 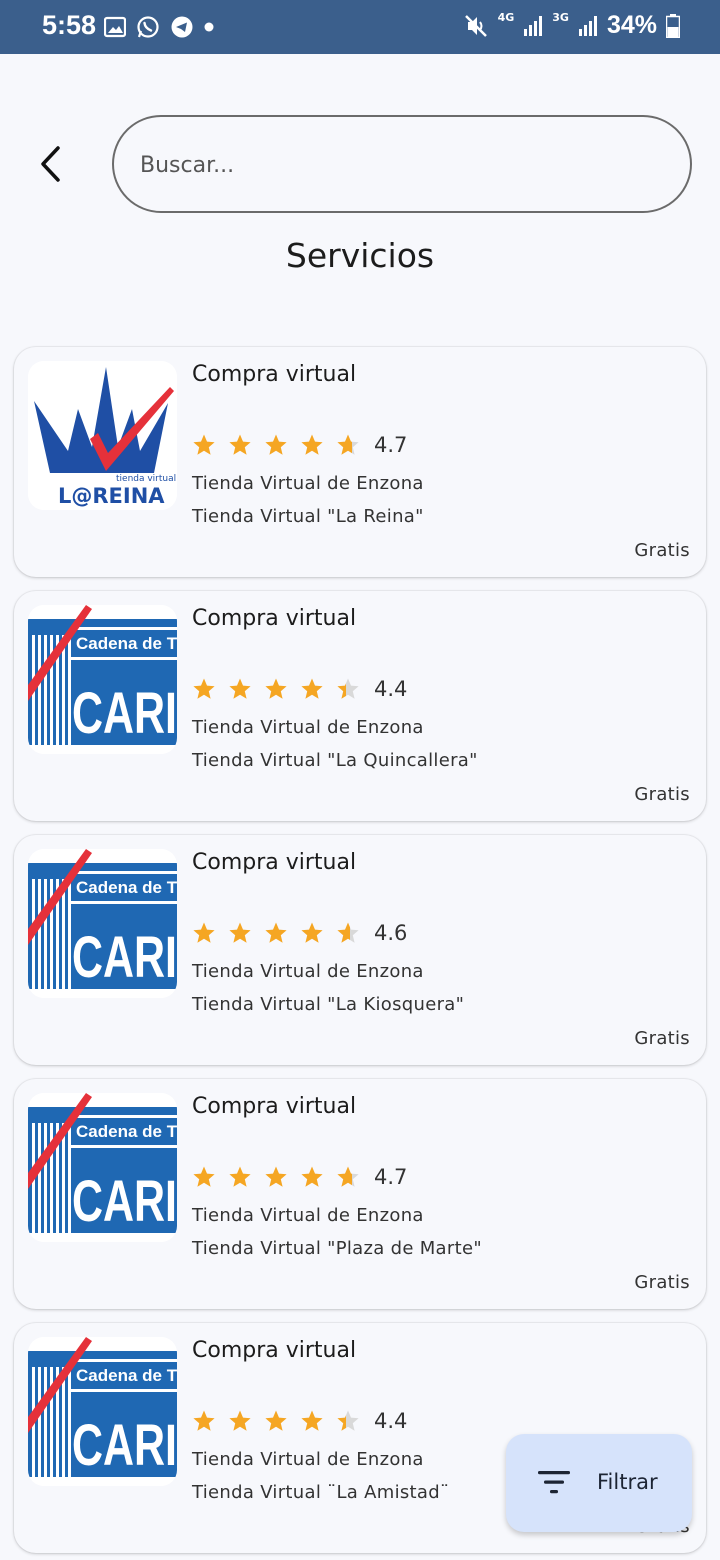 What do you see at coordinates (360, 255) in the screenshot?
I see `page-title: Servicios` at bounding box center [360, 255].